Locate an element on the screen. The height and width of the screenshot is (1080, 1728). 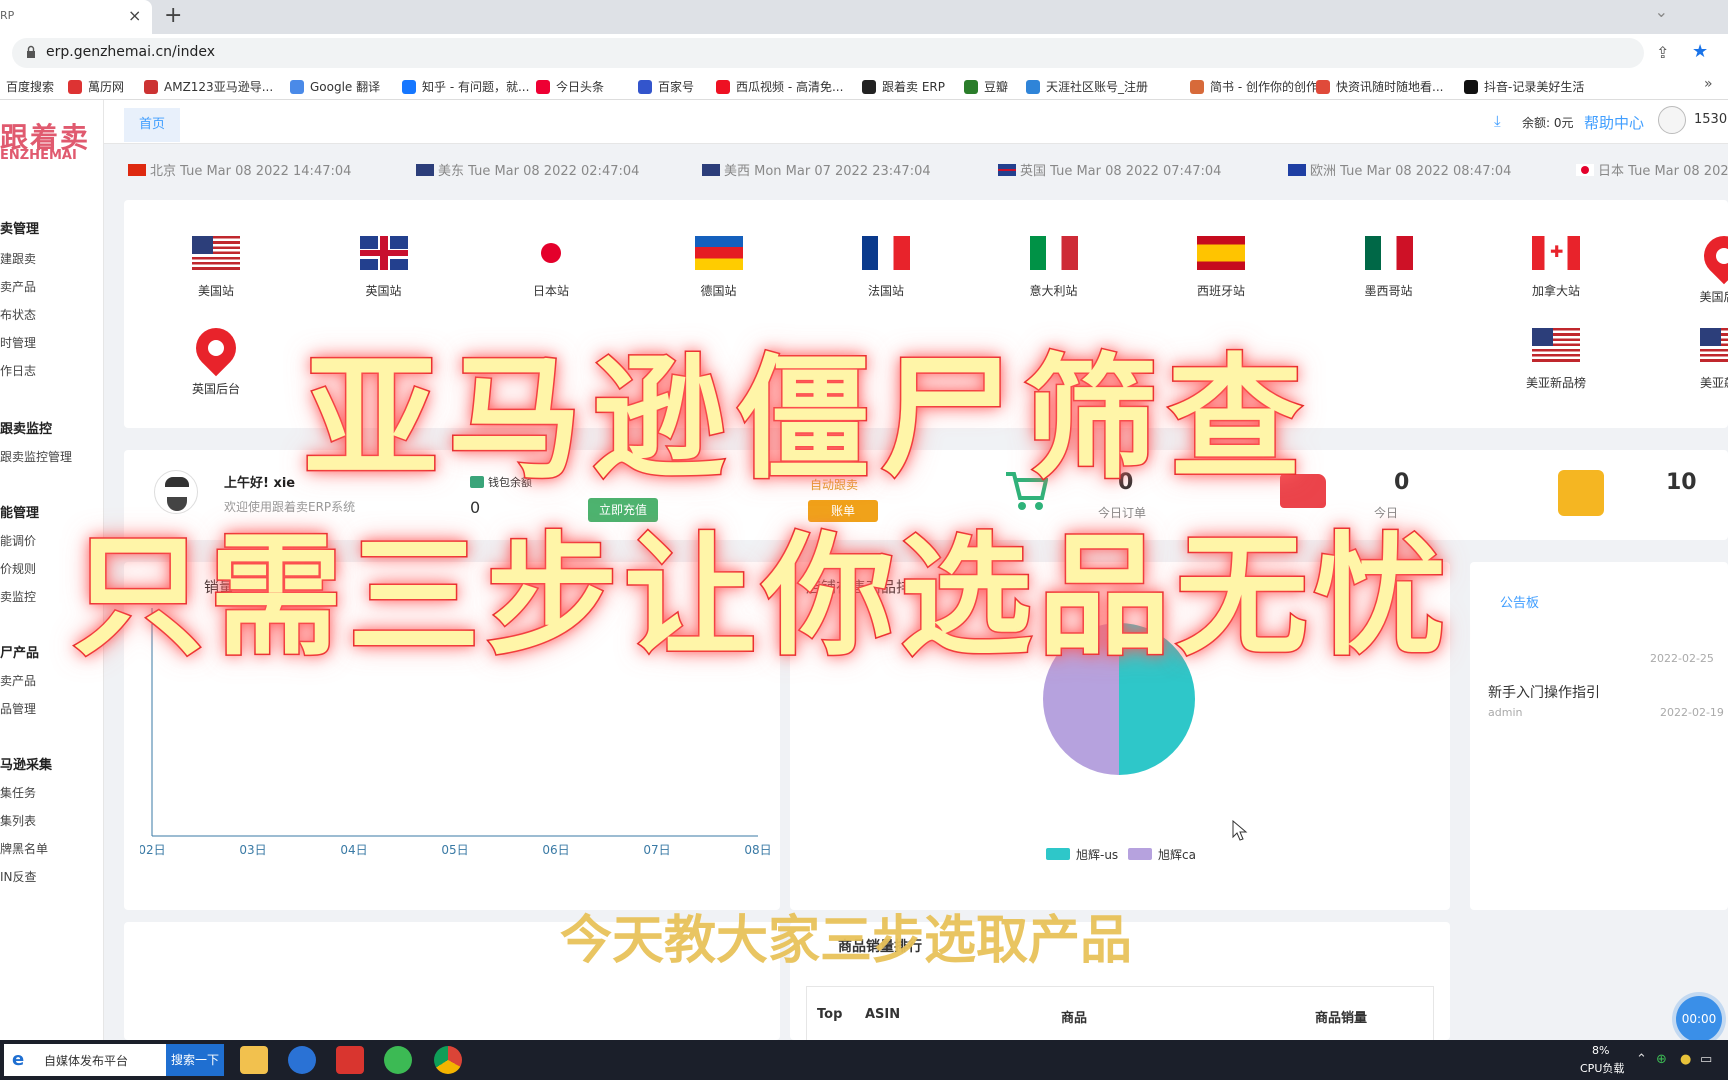
ranking-table: Top ASIN 商品 商品销量 is located at coordinates (1120, 1013).